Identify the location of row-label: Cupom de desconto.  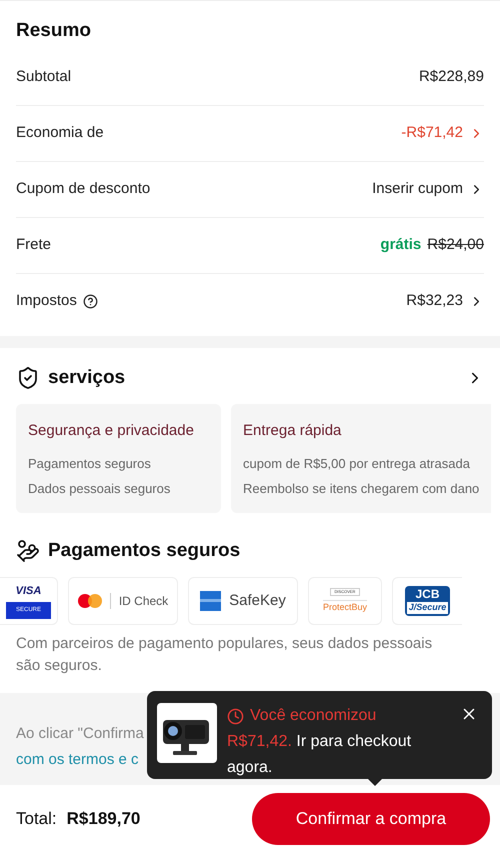
(83, 188).